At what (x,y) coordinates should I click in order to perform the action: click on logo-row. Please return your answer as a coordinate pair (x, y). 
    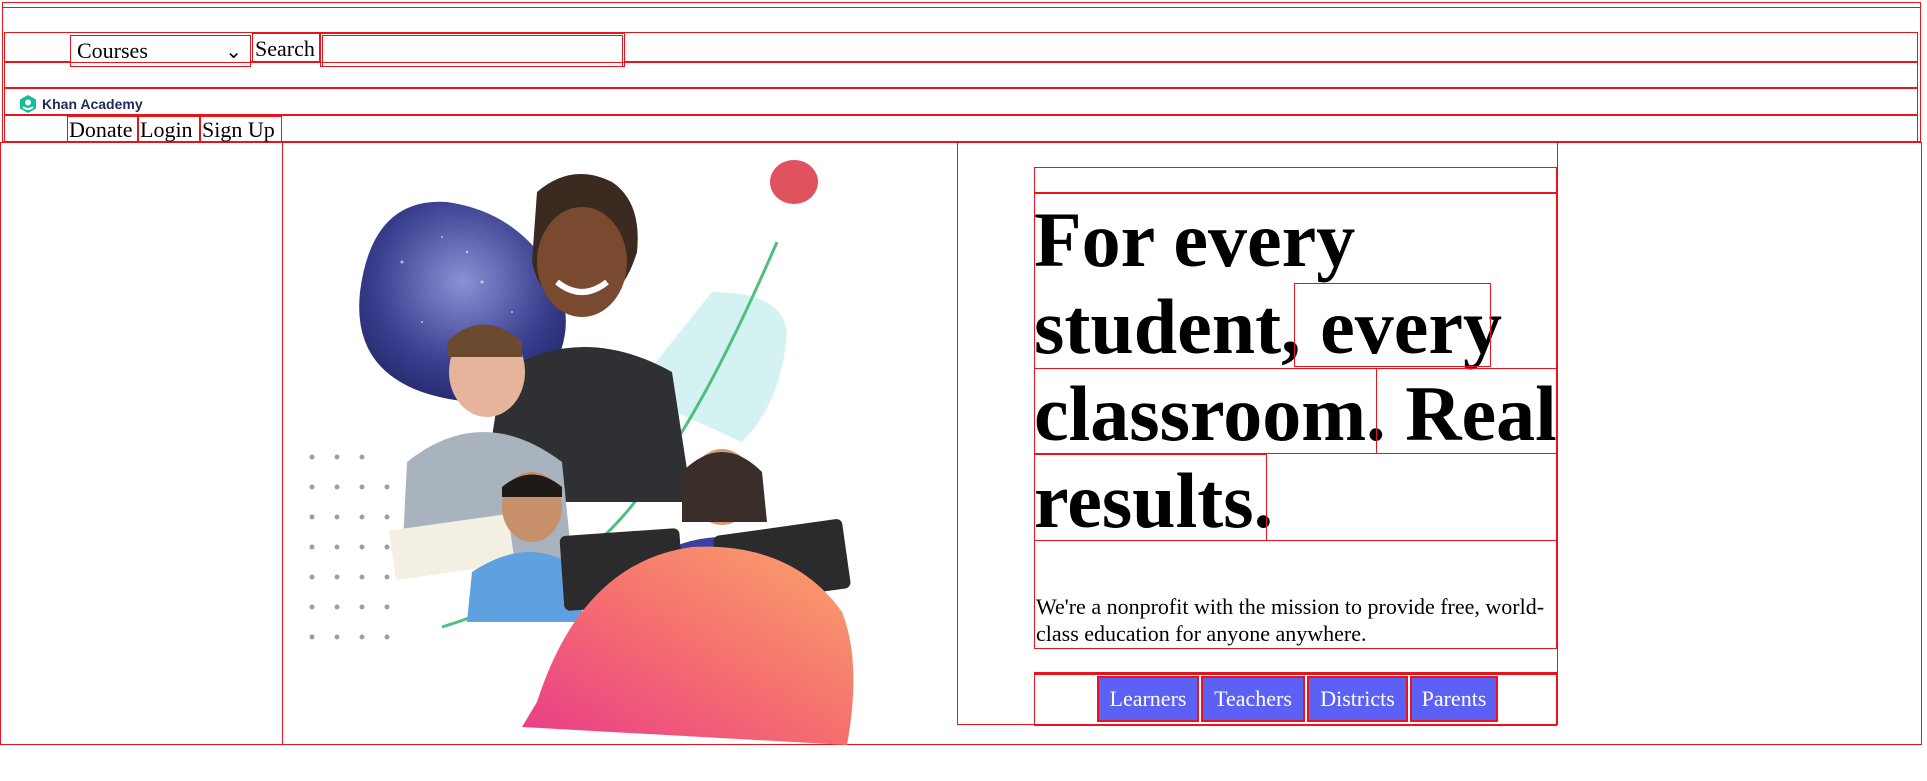
    Looking at the image, I should click on (961, 101).